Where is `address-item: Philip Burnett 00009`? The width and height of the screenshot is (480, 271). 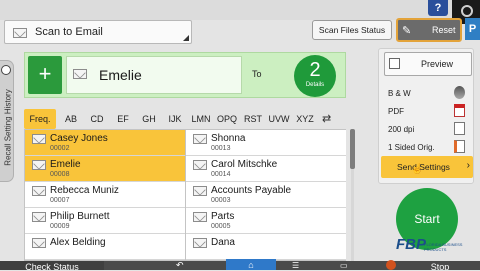
address-item: Philip Burnett 00009 is located at coordinates (105, 221).